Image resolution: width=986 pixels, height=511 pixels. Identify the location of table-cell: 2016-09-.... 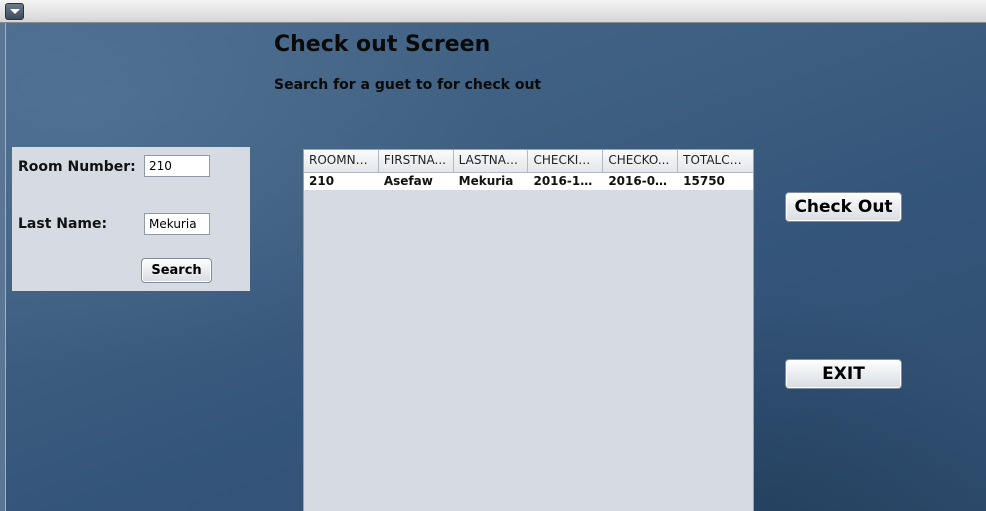
(643, 181).